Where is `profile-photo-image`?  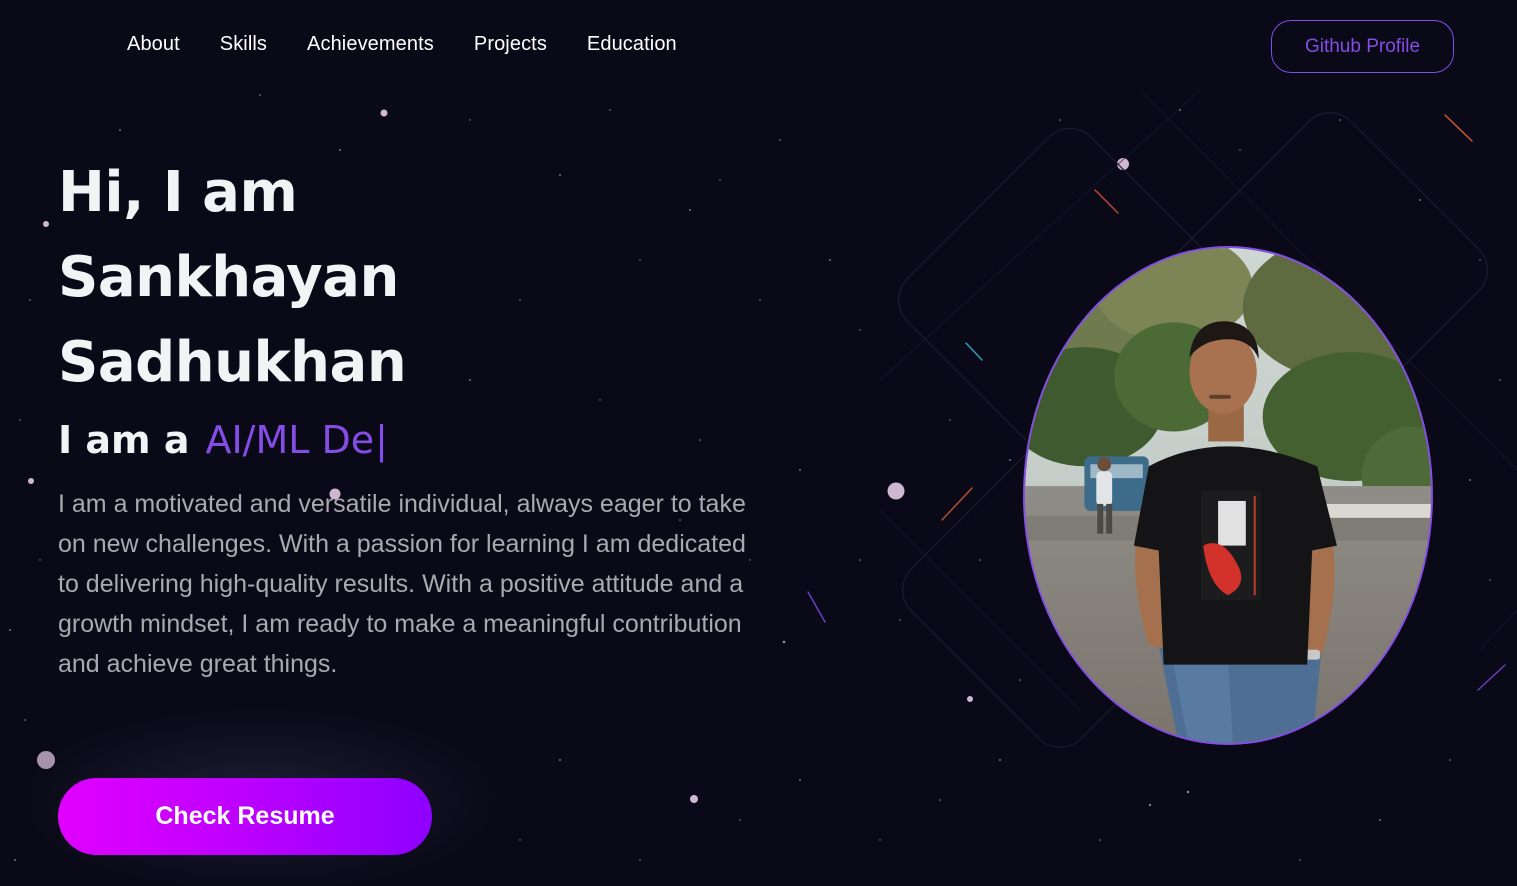 profile-photo-image is located at coordinates (1228, 495).